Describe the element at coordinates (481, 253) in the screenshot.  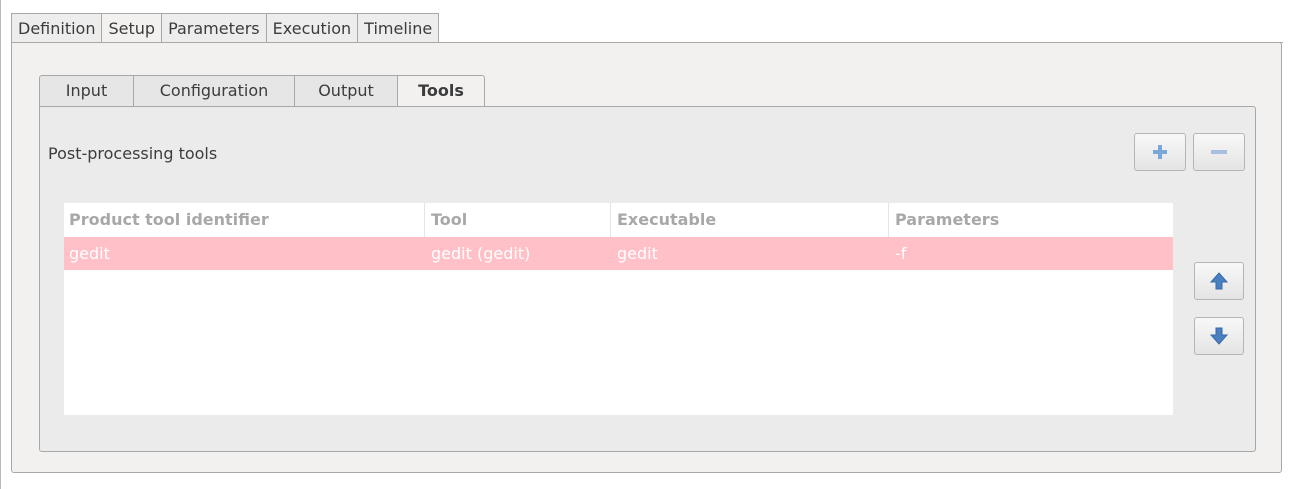
I see `cell-tool: gedit (gedit)` at that location.